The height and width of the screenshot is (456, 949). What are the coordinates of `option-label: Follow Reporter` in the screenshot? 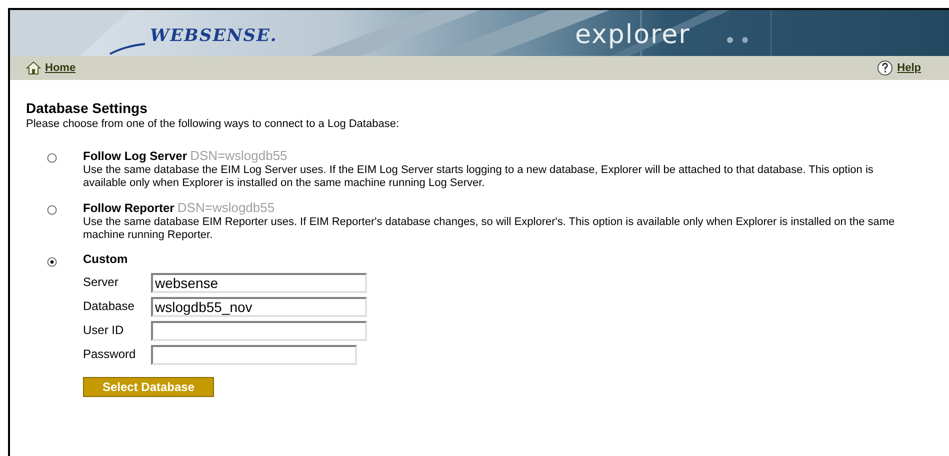 It's located at (128, 207).